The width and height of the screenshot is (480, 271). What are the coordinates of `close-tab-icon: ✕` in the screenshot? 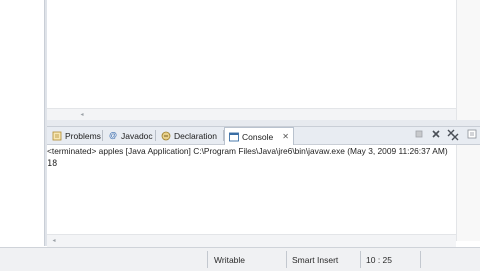 It's located at (285, 136).